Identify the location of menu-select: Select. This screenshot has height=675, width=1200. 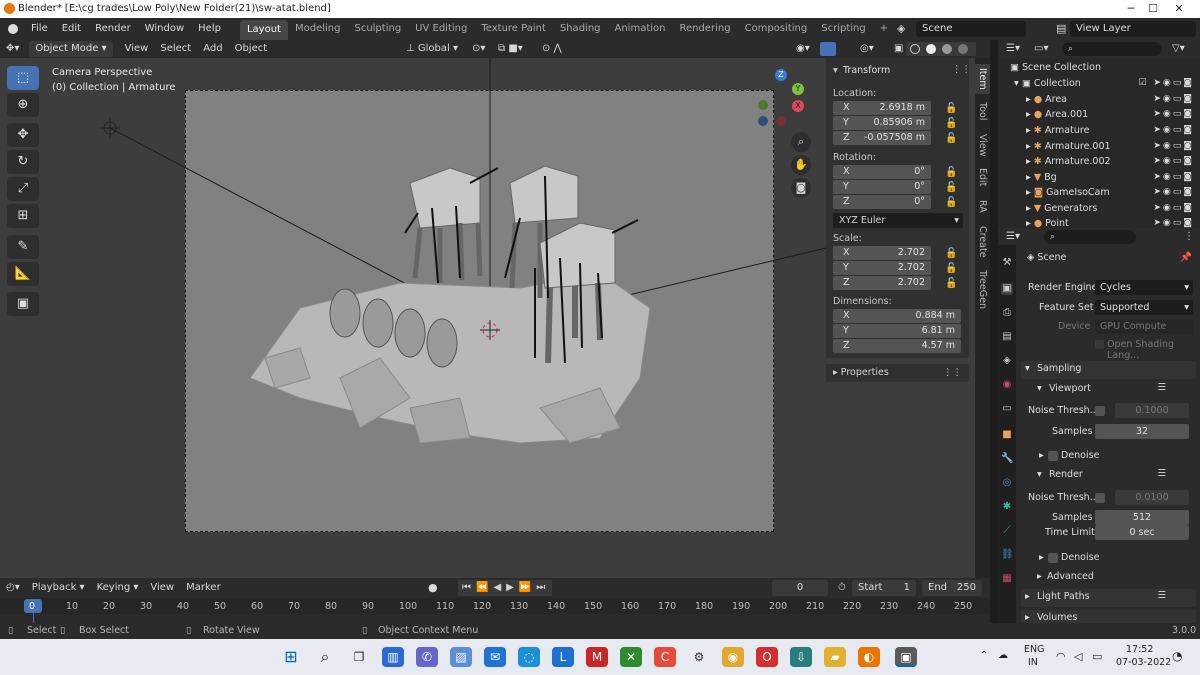
(175, 49).